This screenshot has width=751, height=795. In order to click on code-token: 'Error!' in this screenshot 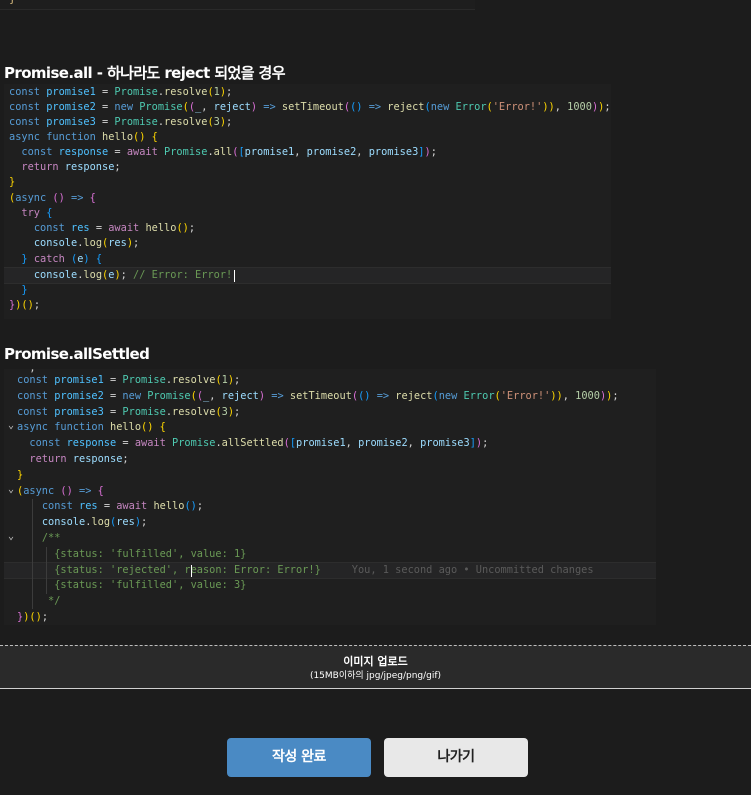, I will do `click(525, 396)`.